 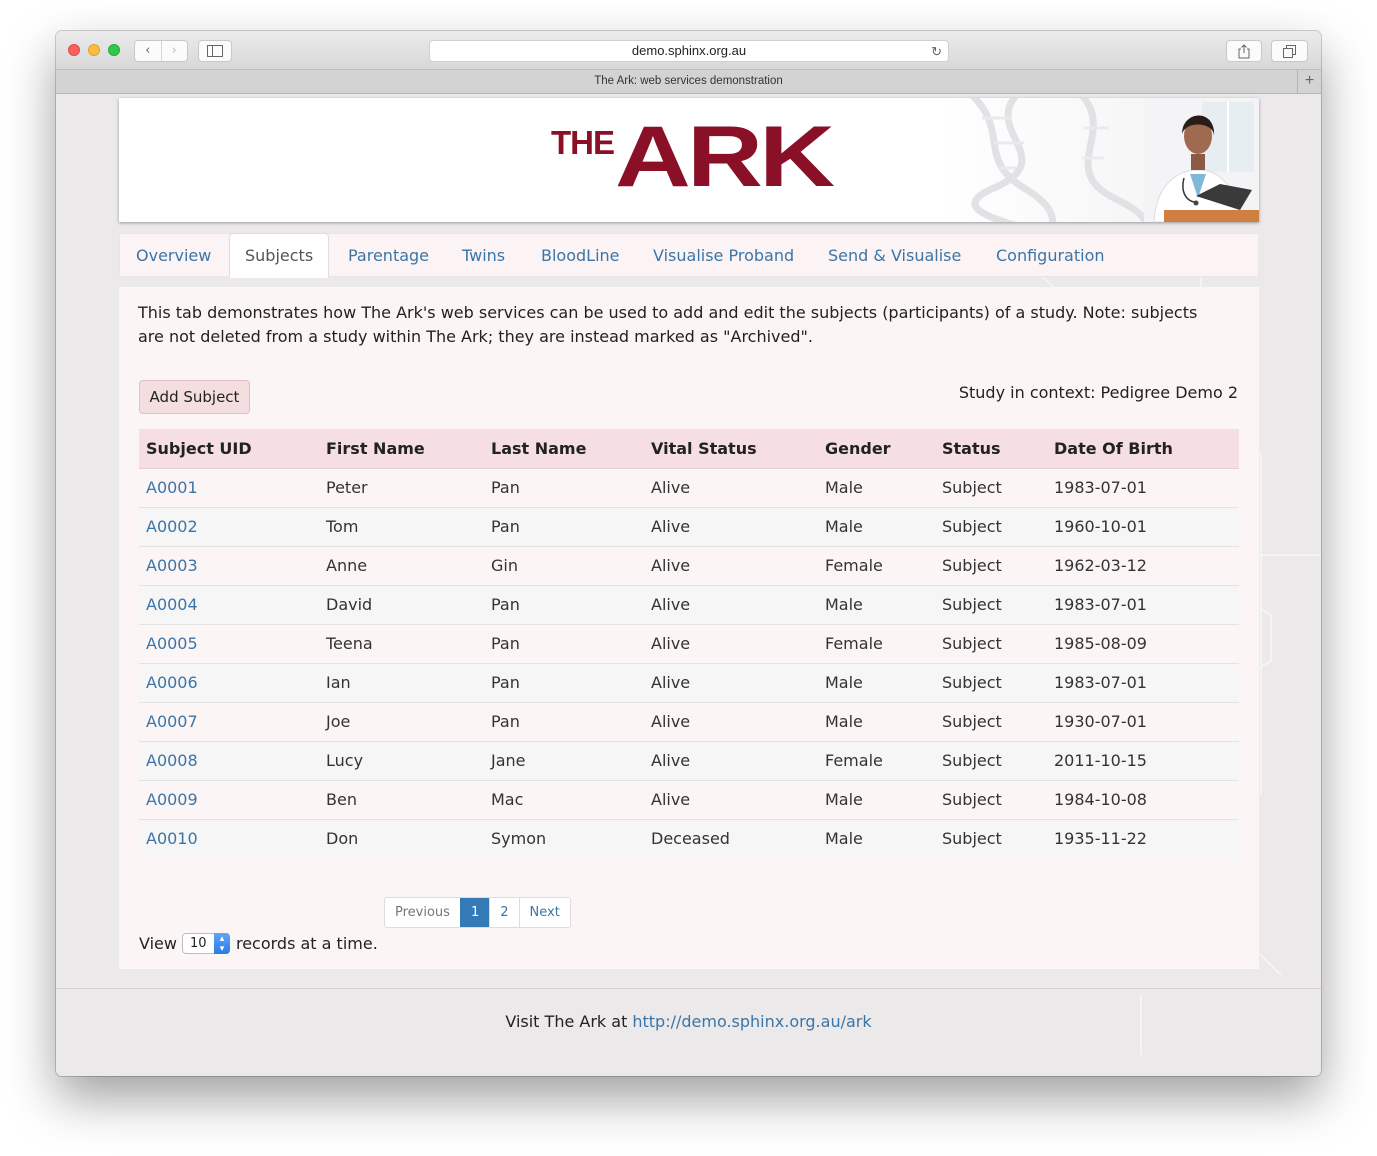 What do you see at coordinates (991, 449) in the screenshot?
I see `column-header-status: Status` at bounding box center [991, 449].